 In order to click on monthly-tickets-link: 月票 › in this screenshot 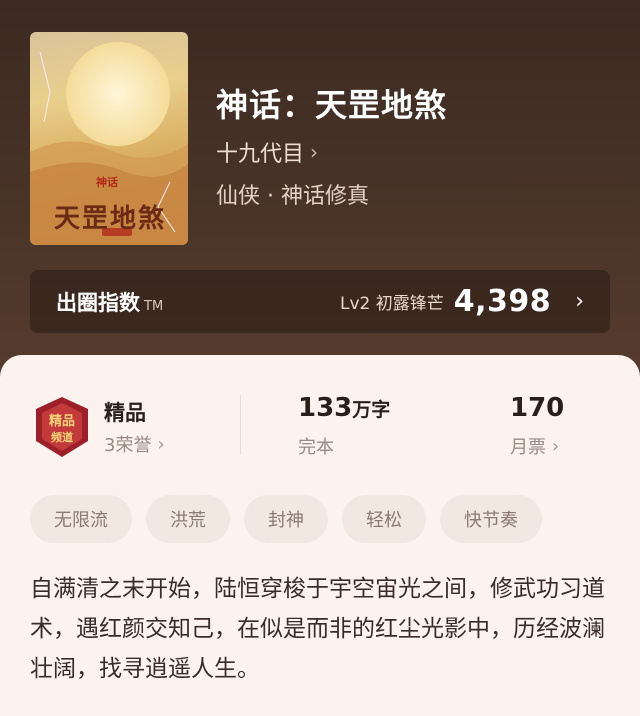, I will do `click(534, 446)`.